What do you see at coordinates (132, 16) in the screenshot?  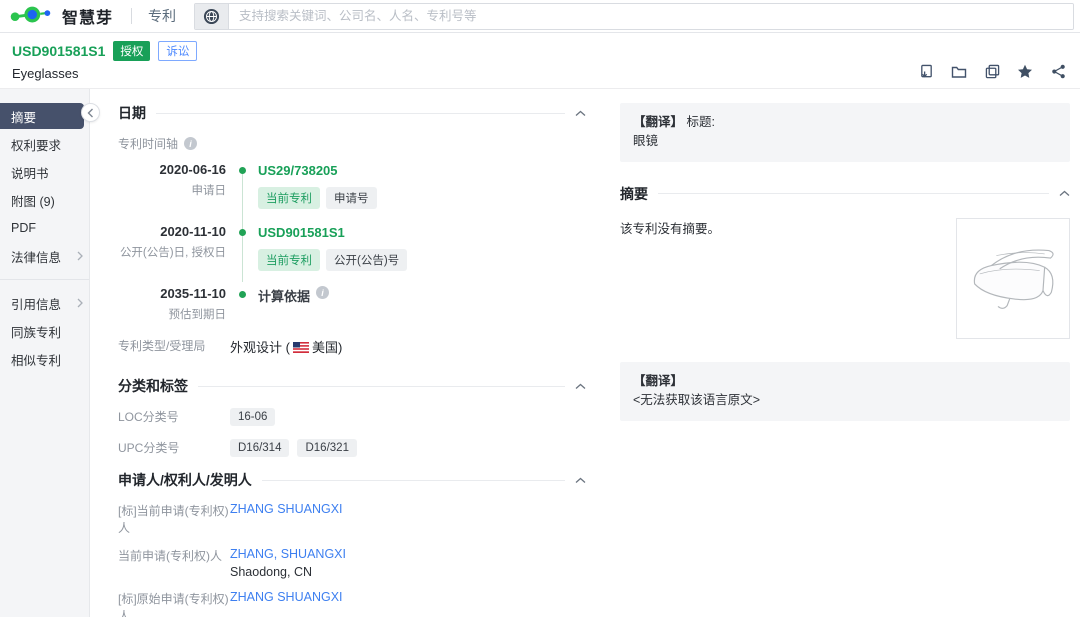 I see `header-divider` at bounding box center [132, 16].